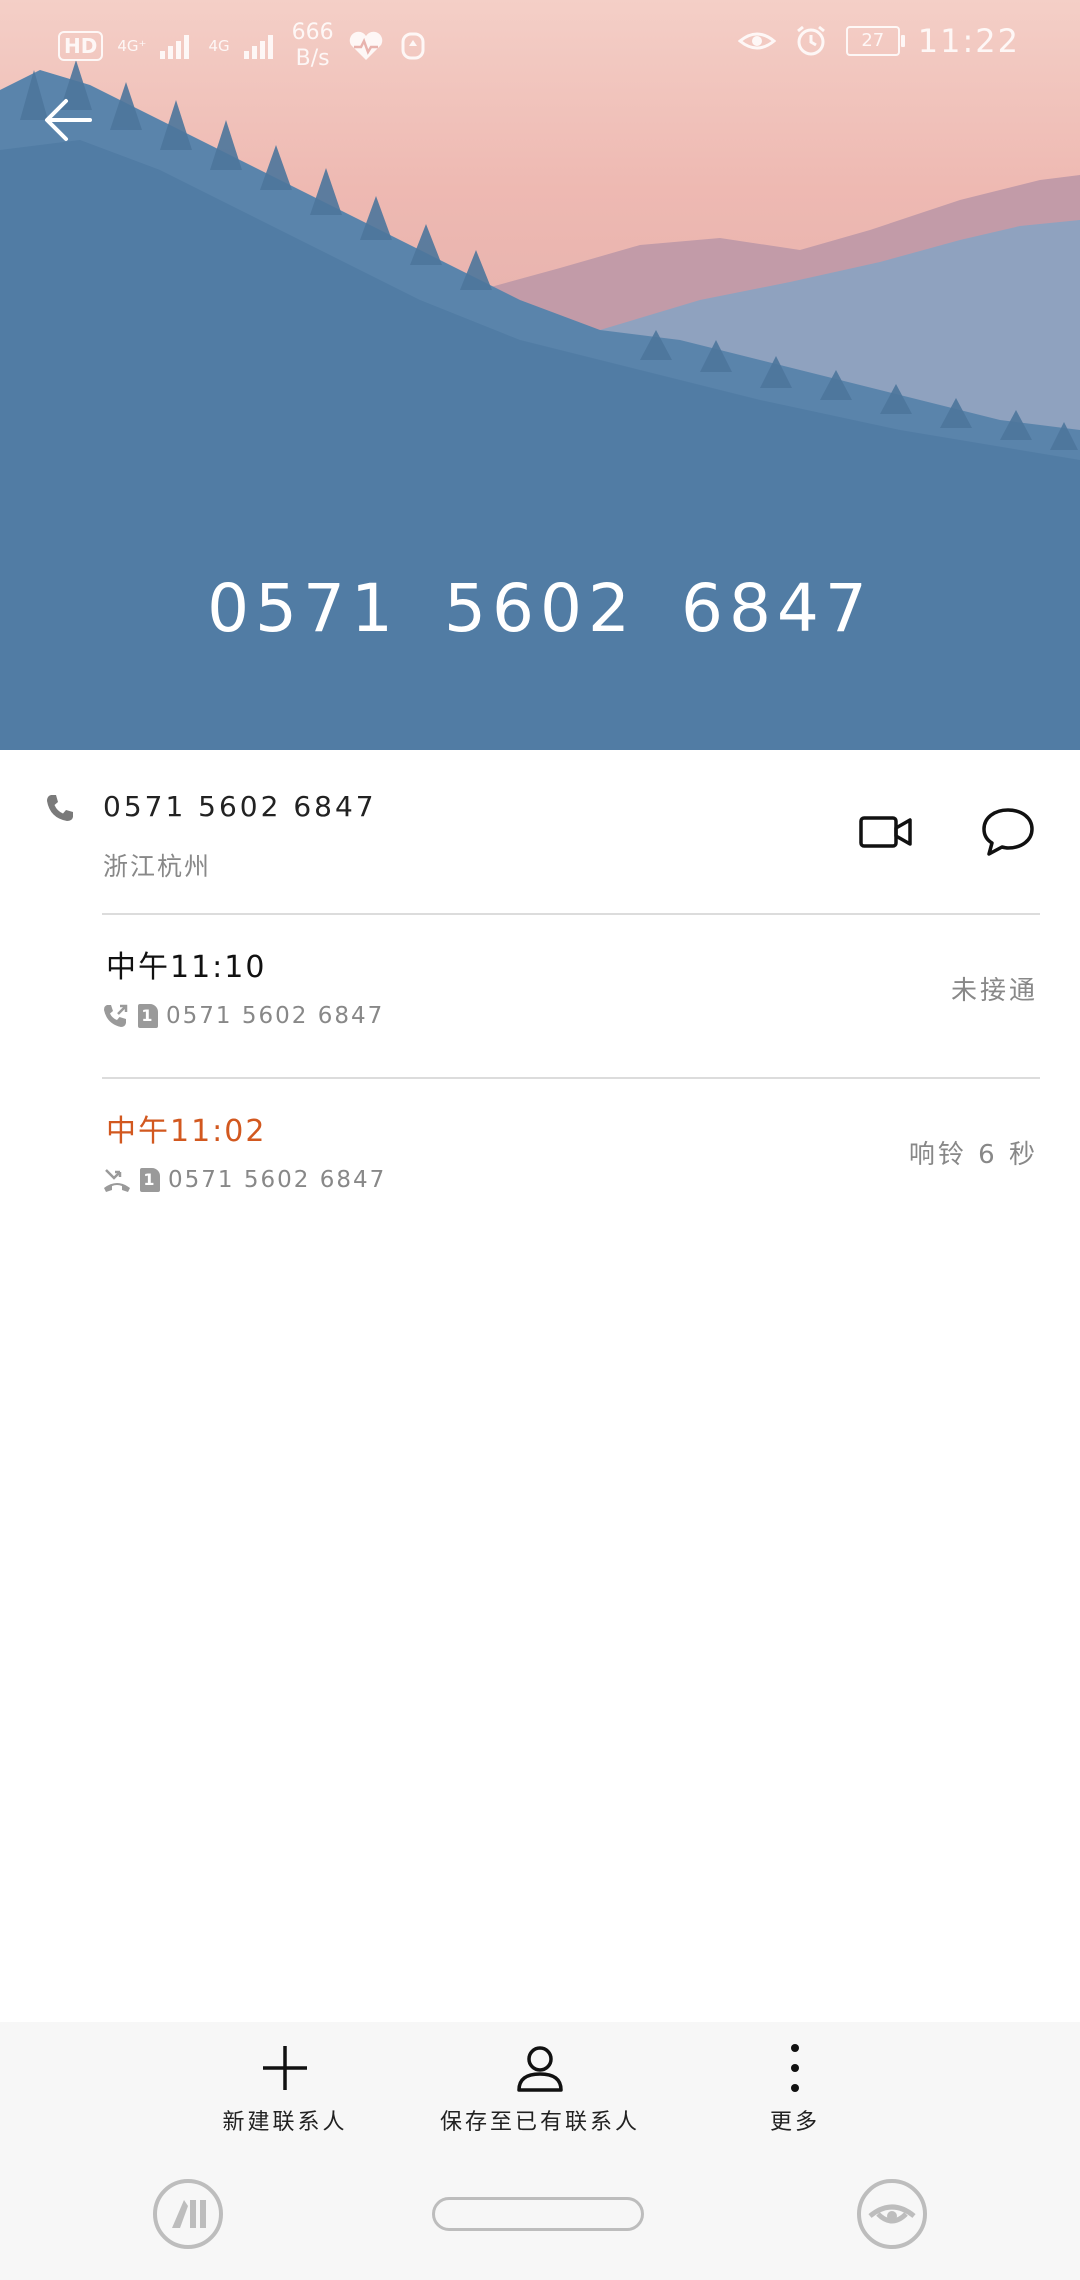  I want to click on eye-comfort-icon, so click(756, 41).